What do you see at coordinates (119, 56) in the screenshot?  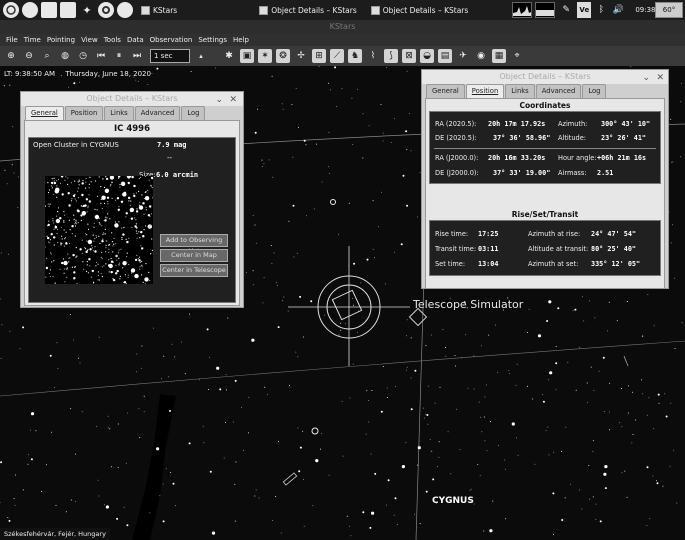 I see `pause-icon: ⏸` at bounding box center [119, 56].